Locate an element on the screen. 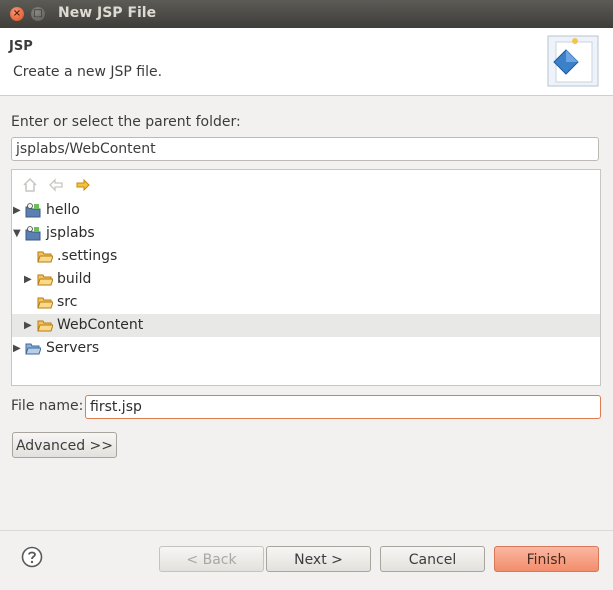 This screenshot has height=590, width=613. window-title: New JSP File is located at coordinates (107, 13).